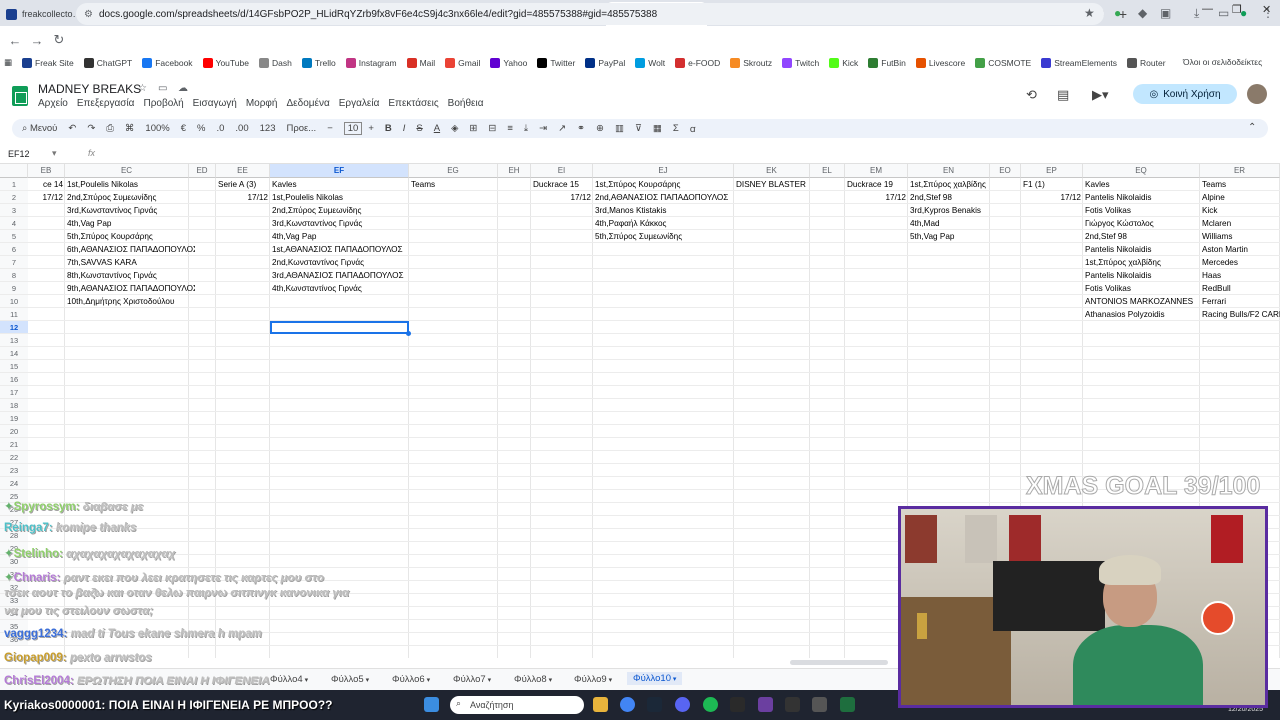 The width and height of the screenshot is (1280, 720). I want to click on reload-icon: ↻, so click(59, 40).